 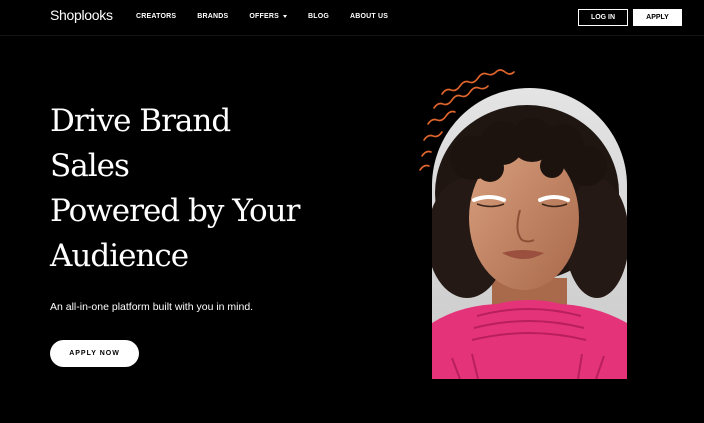 I want to click on nav-item-offers: OFFERS, so click(x=268, y=16).